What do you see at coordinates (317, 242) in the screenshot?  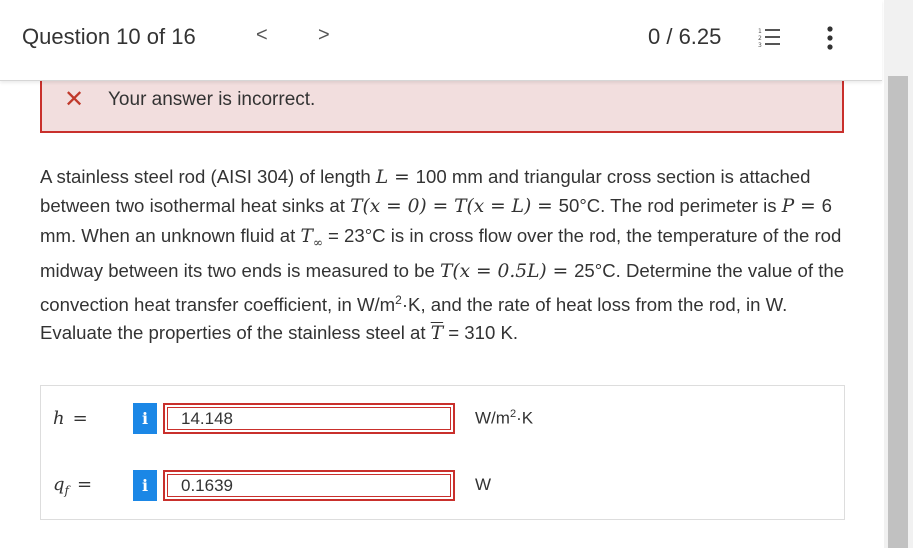 I see `infinity-subscript: ∞` at bounding box center [317, 242].